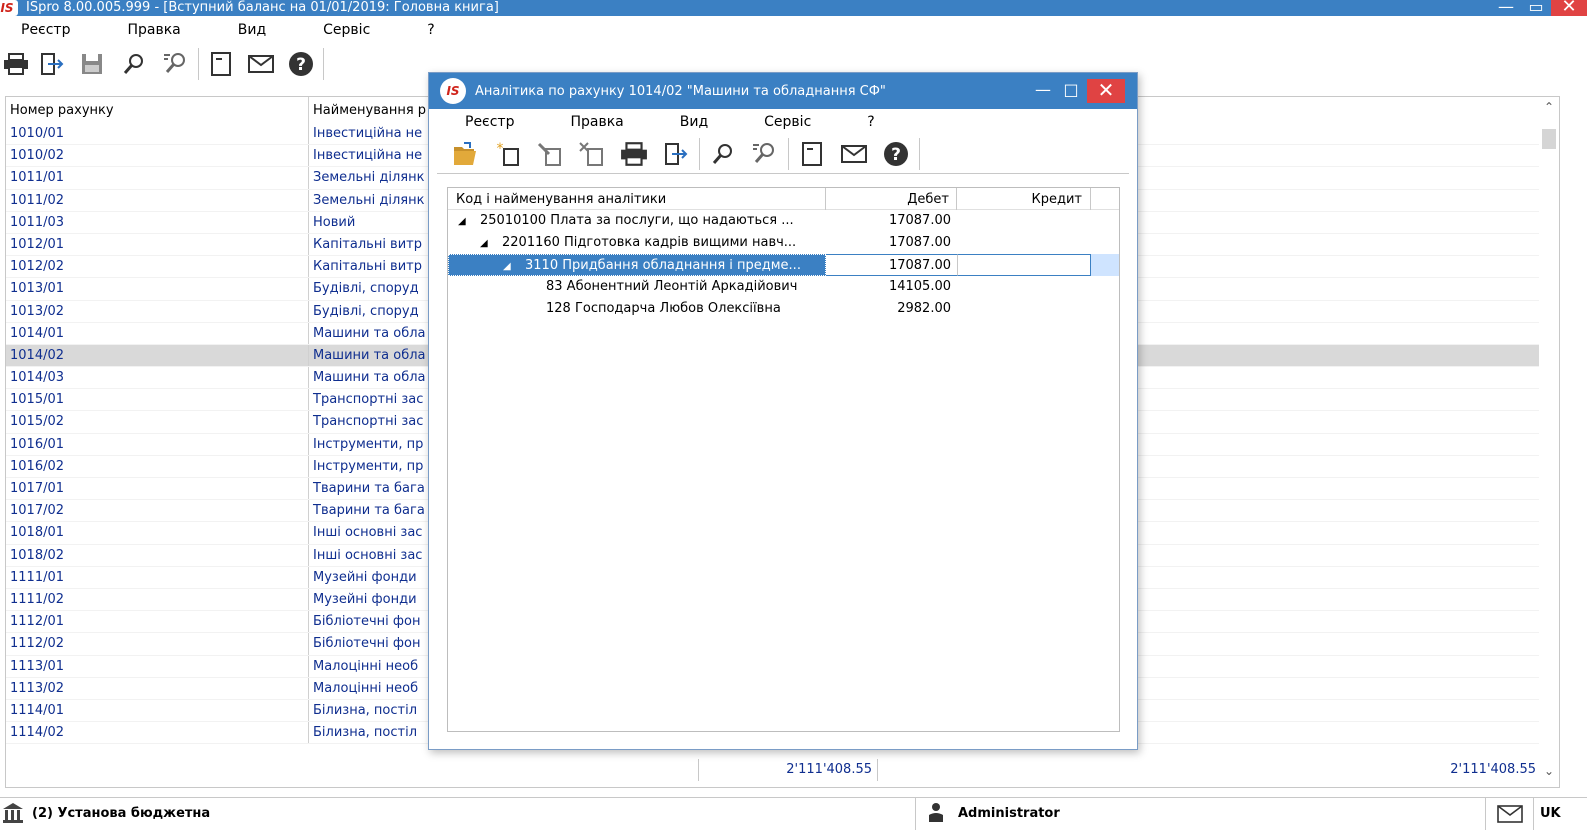 The height and width of the screenshot is (837, 1587). I want to click on account-code: 1114/01, so click(157, 710).